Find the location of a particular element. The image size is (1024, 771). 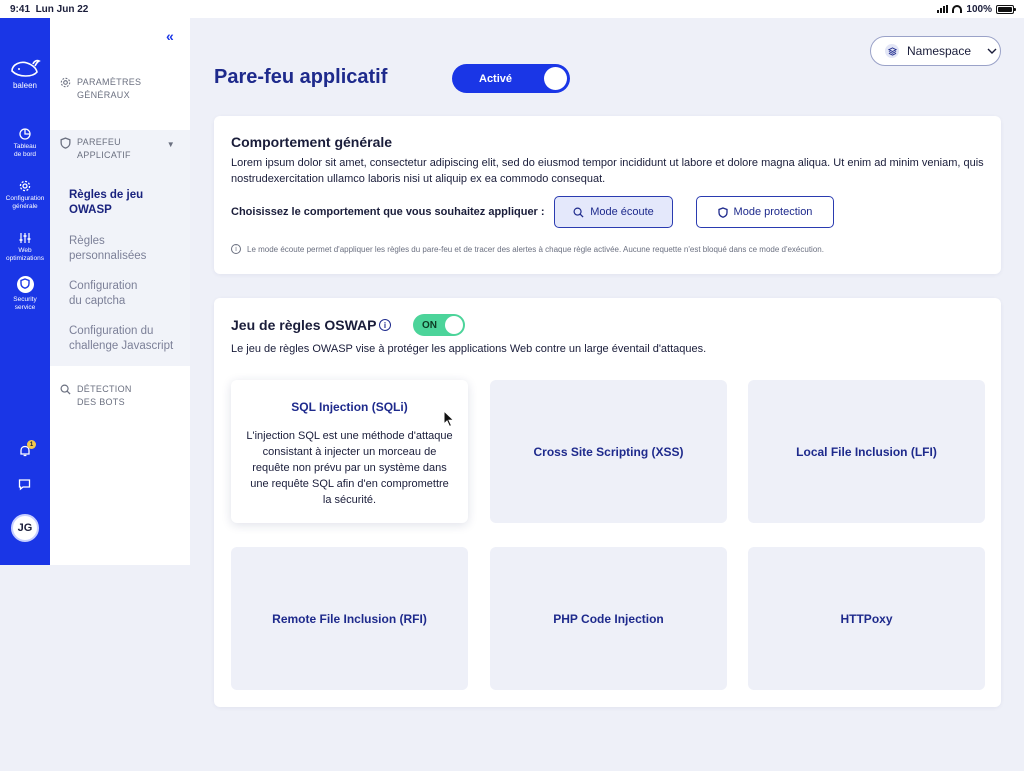

rail-item-label: Security is located at coordinates (25, 299).